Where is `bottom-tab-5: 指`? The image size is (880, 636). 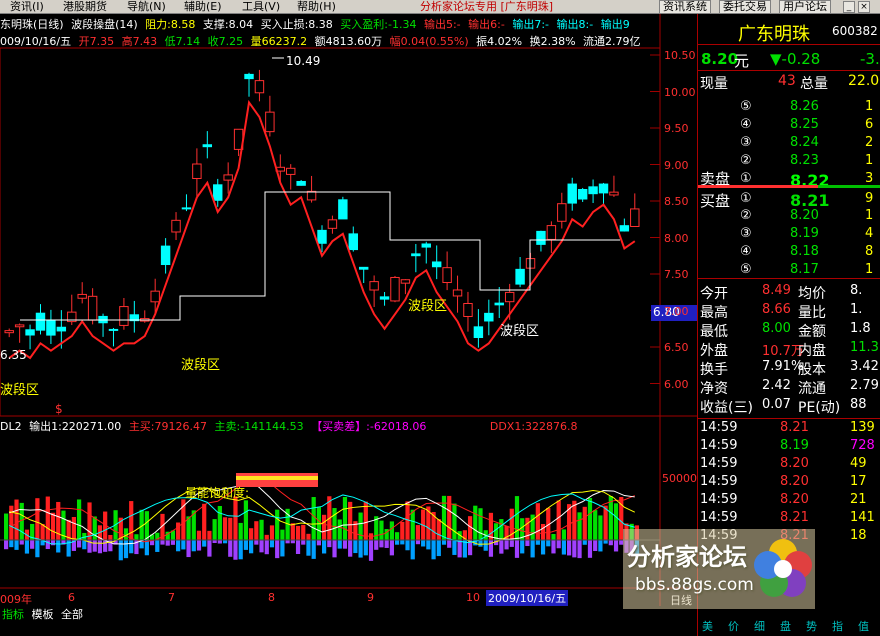 bottom-tab-5: 指 is located at coordinates (837, 626).